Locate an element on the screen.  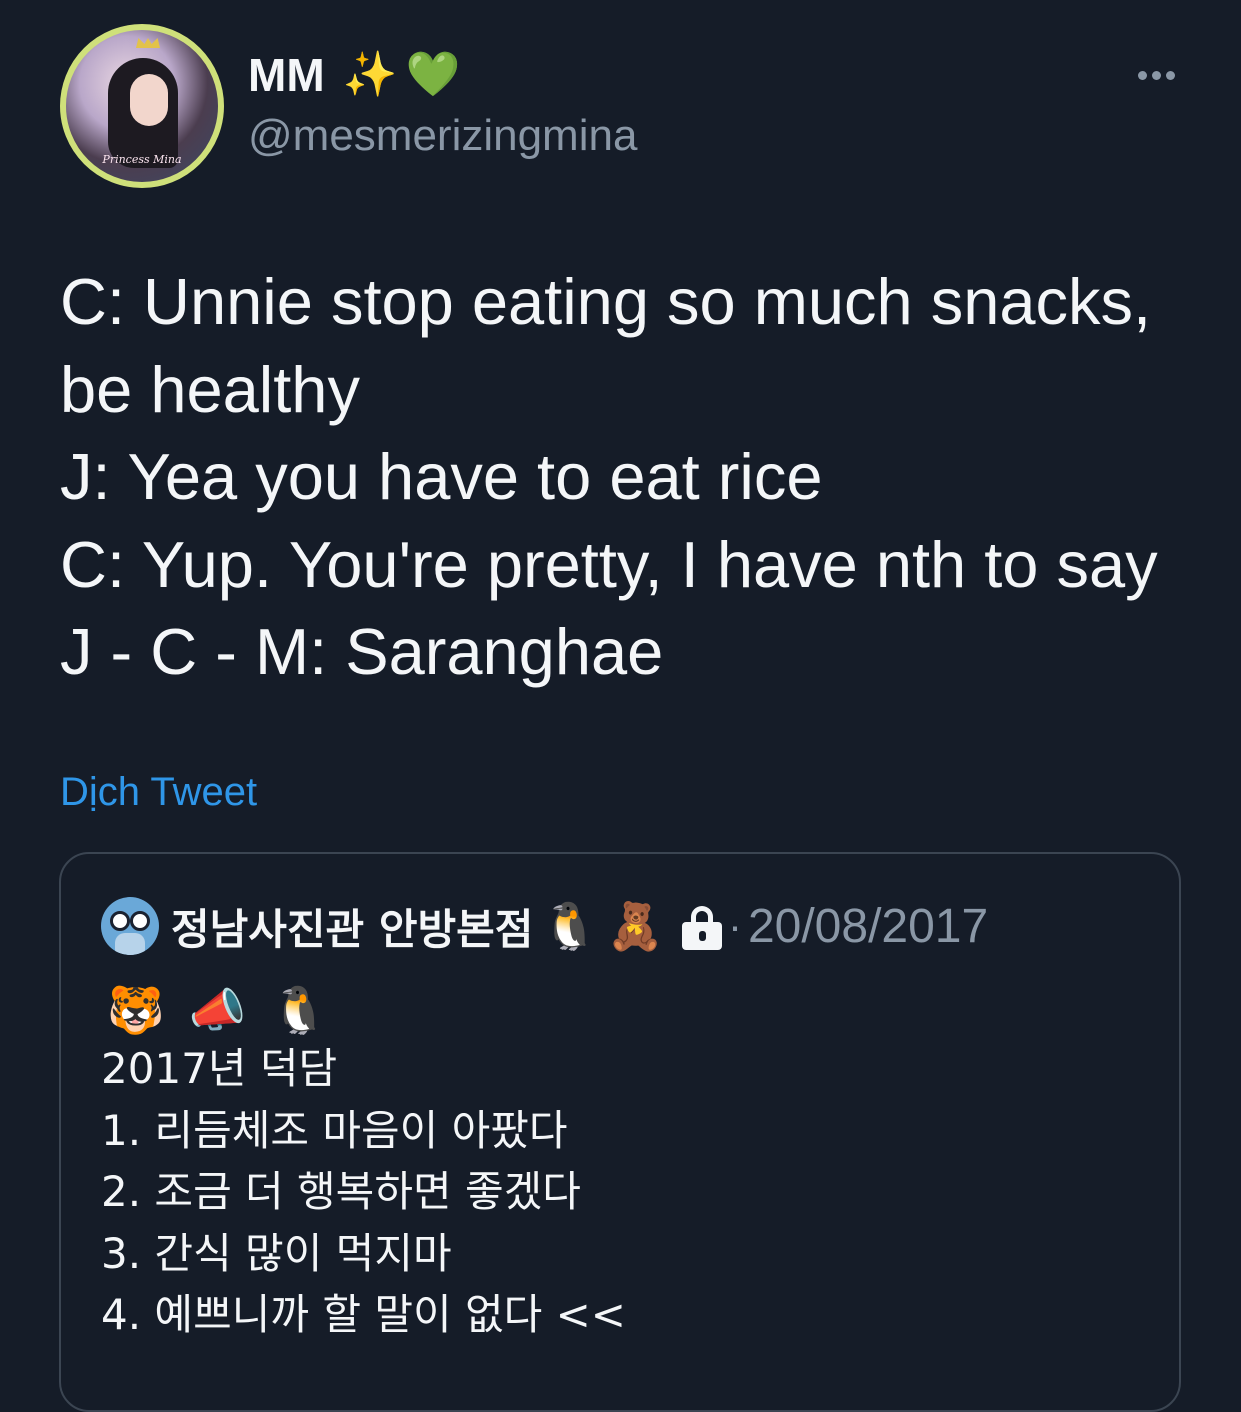
more-options-button is located at coordinates (1156, 75).